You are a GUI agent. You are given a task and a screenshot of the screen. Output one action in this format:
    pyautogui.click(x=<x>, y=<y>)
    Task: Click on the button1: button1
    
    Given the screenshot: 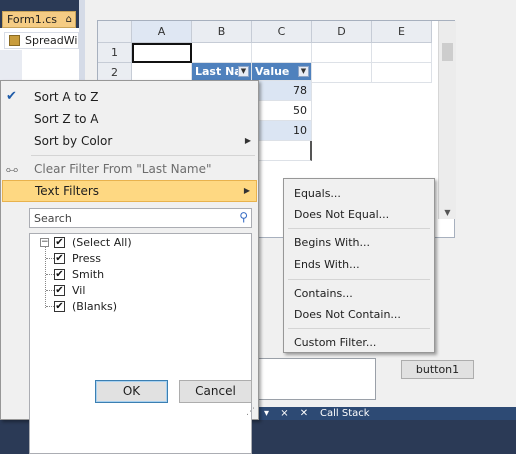 What is the action you would take?
    pyautogui.click(x=437, y=369)
    